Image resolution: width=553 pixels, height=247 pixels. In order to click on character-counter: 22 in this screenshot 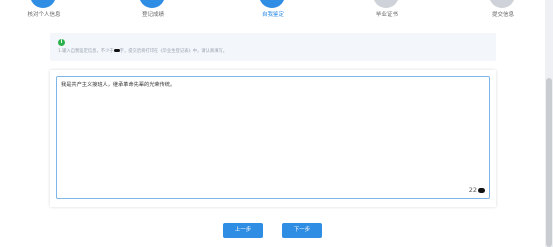, I will do `click(477, 190)`.